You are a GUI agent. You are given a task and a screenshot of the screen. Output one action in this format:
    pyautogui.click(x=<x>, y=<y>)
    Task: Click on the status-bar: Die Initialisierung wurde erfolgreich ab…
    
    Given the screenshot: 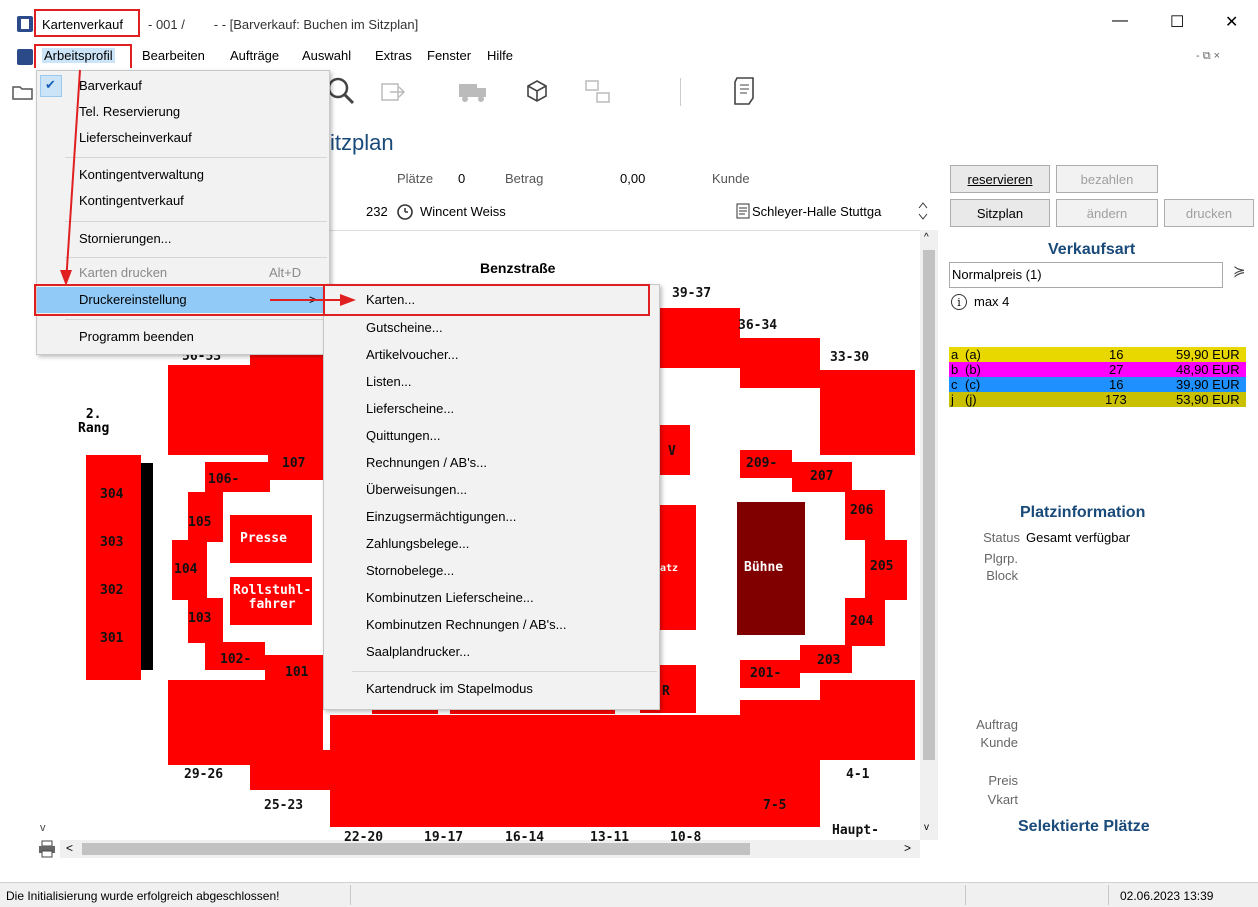 What is the action you would take?
    pyautogui.click(x=629, y=894)
    